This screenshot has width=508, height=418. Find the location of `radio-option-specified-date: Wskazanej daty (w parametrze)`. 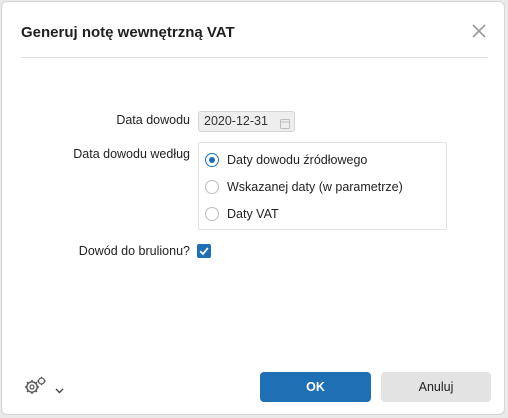

radio-option-specified-date: Wskazanej daty (w parametrze) is located at coordinates (304, 187).